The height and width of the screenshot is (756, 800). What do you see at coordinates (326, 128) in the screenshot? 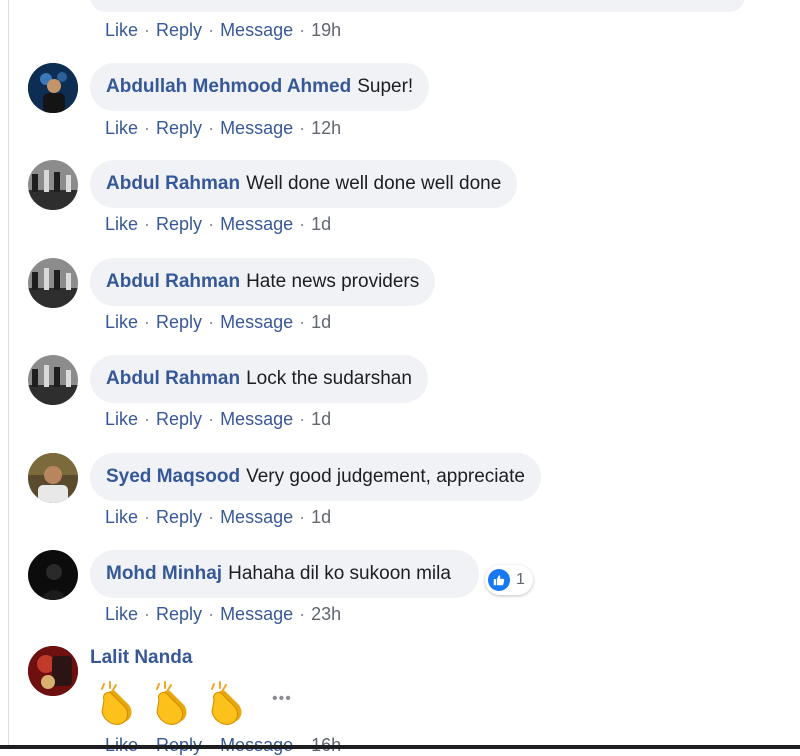
I see `comment-timestamp: 12h` at bounding box center [326, 128].